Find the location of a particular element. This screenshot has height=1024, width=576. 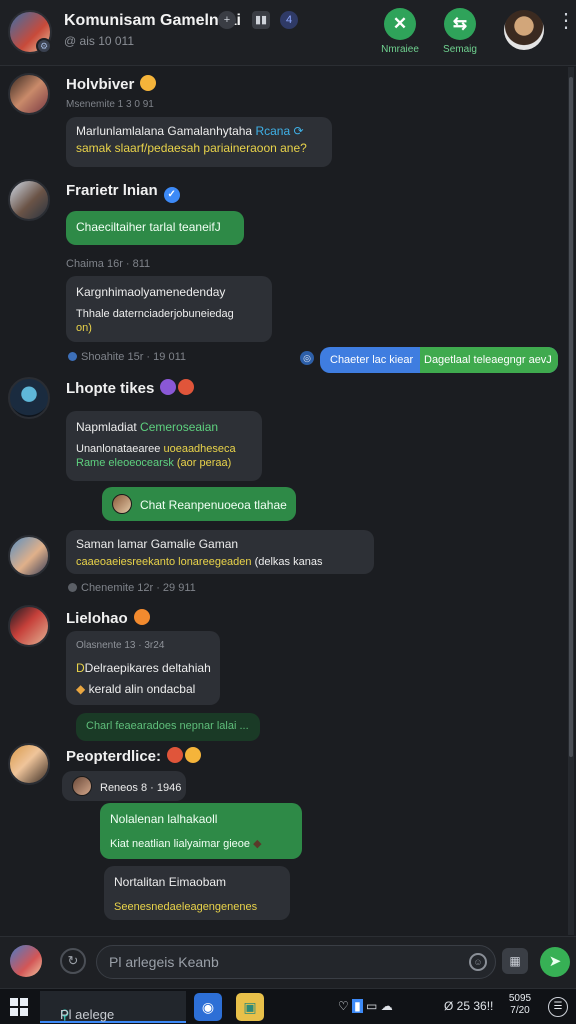

taskbar-search: ⚲ Pl aelege is located at coordinates (113, 1007).